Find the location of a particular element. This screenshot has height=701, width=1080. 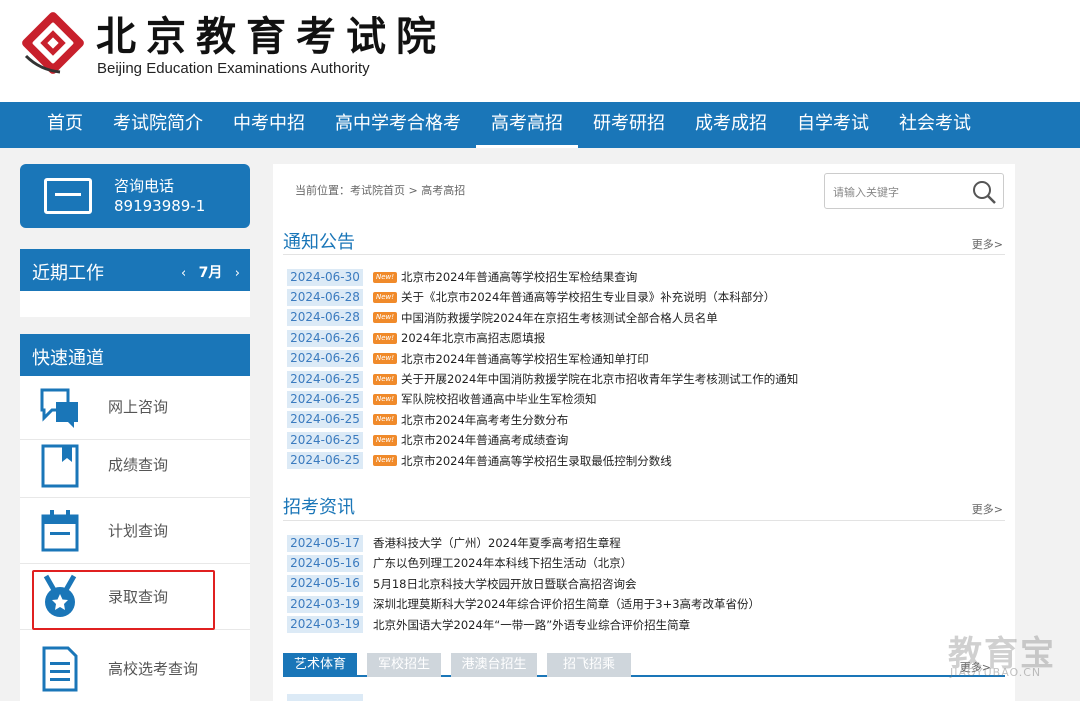

news-title-link: 广东以色列理工2024年本科线下招生活动（北京） is located at coordinates (502, 563).